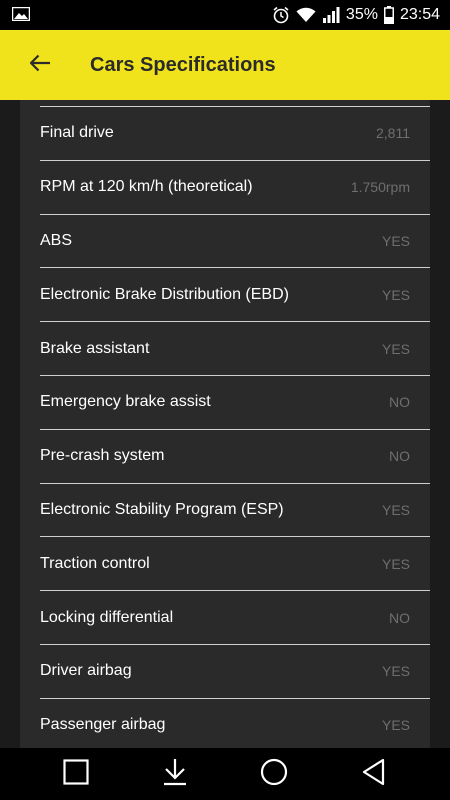 This screenshot has height=800, width=450. I want to click on recent-apps-button, so click(76, 774).